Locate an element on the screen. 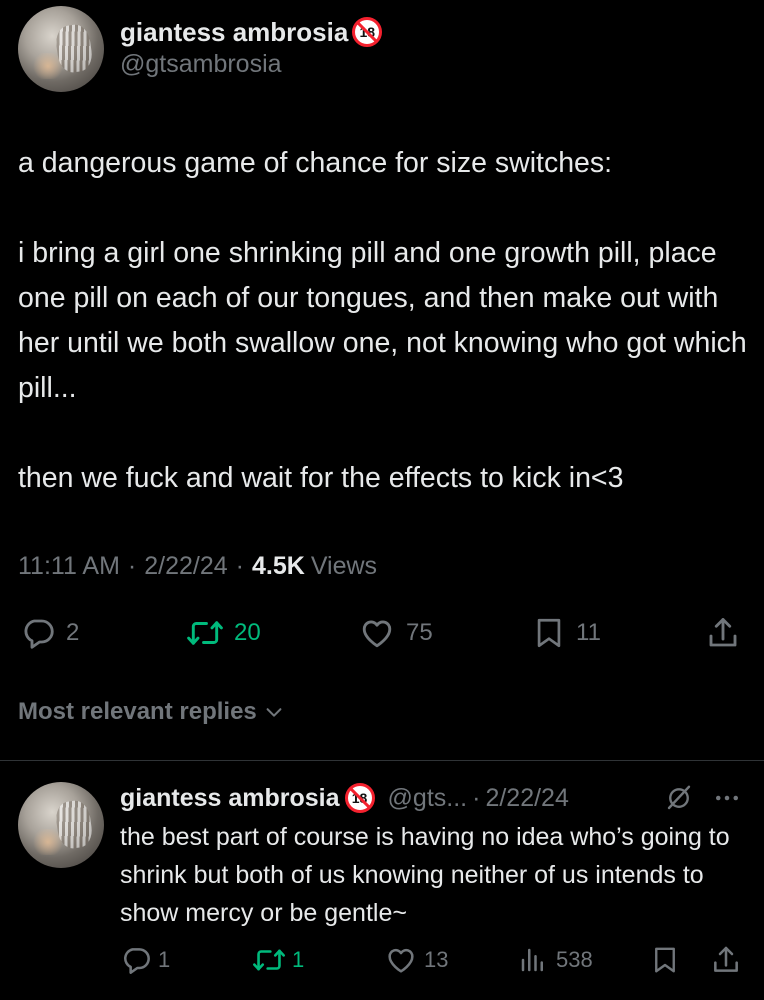 This screenshot has width=764, height=1000. bookmark-count: 11 is located at coordinates (588, 632).